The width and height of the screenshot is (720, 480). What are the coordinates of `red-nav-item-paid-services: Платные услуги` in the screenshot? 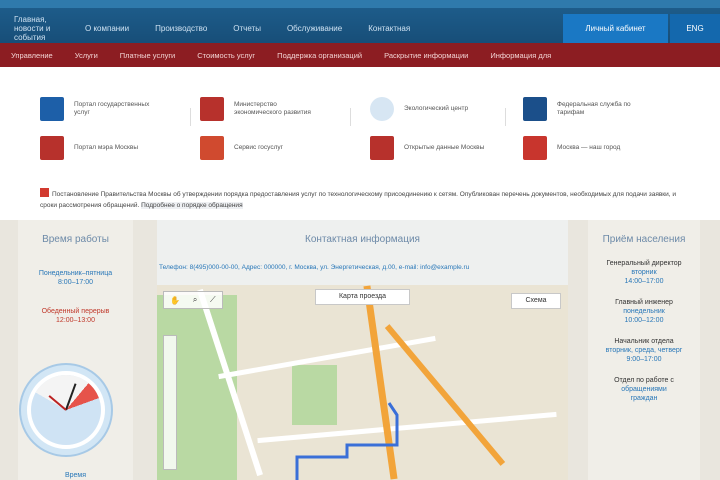 It's located at (147, 55).